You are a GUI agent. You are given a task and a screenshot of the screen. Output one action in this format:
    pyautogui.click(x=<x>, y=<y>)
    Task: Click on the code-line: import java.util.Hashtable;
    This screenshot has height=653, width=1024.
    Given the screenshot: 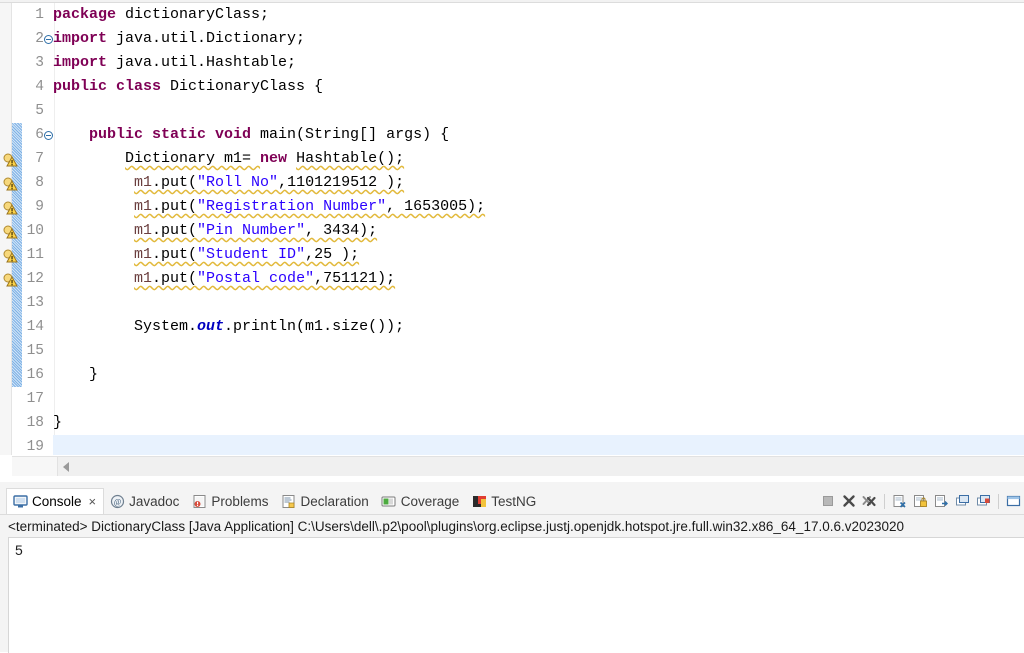 What is the action you would take?
    pyautogui.click(x=538, y=63)
    